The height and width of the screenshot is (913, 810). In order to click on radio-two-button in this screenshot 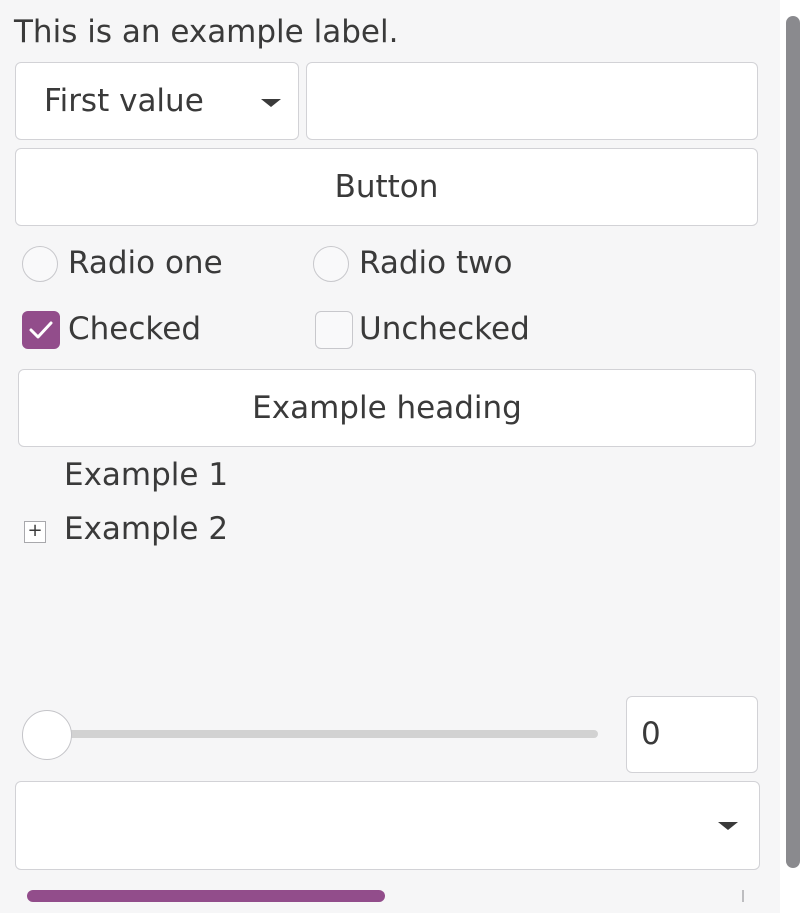, I will do `click(331, 264)`.